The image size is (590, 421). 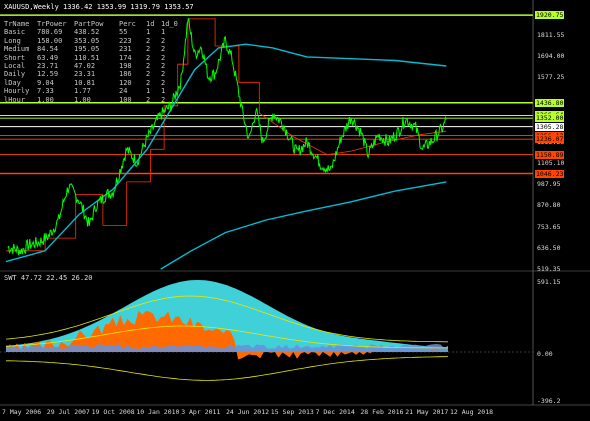 I want to click on stats-row: Long 158.00 353.05 223 2 2, so click(x=92, y=41).